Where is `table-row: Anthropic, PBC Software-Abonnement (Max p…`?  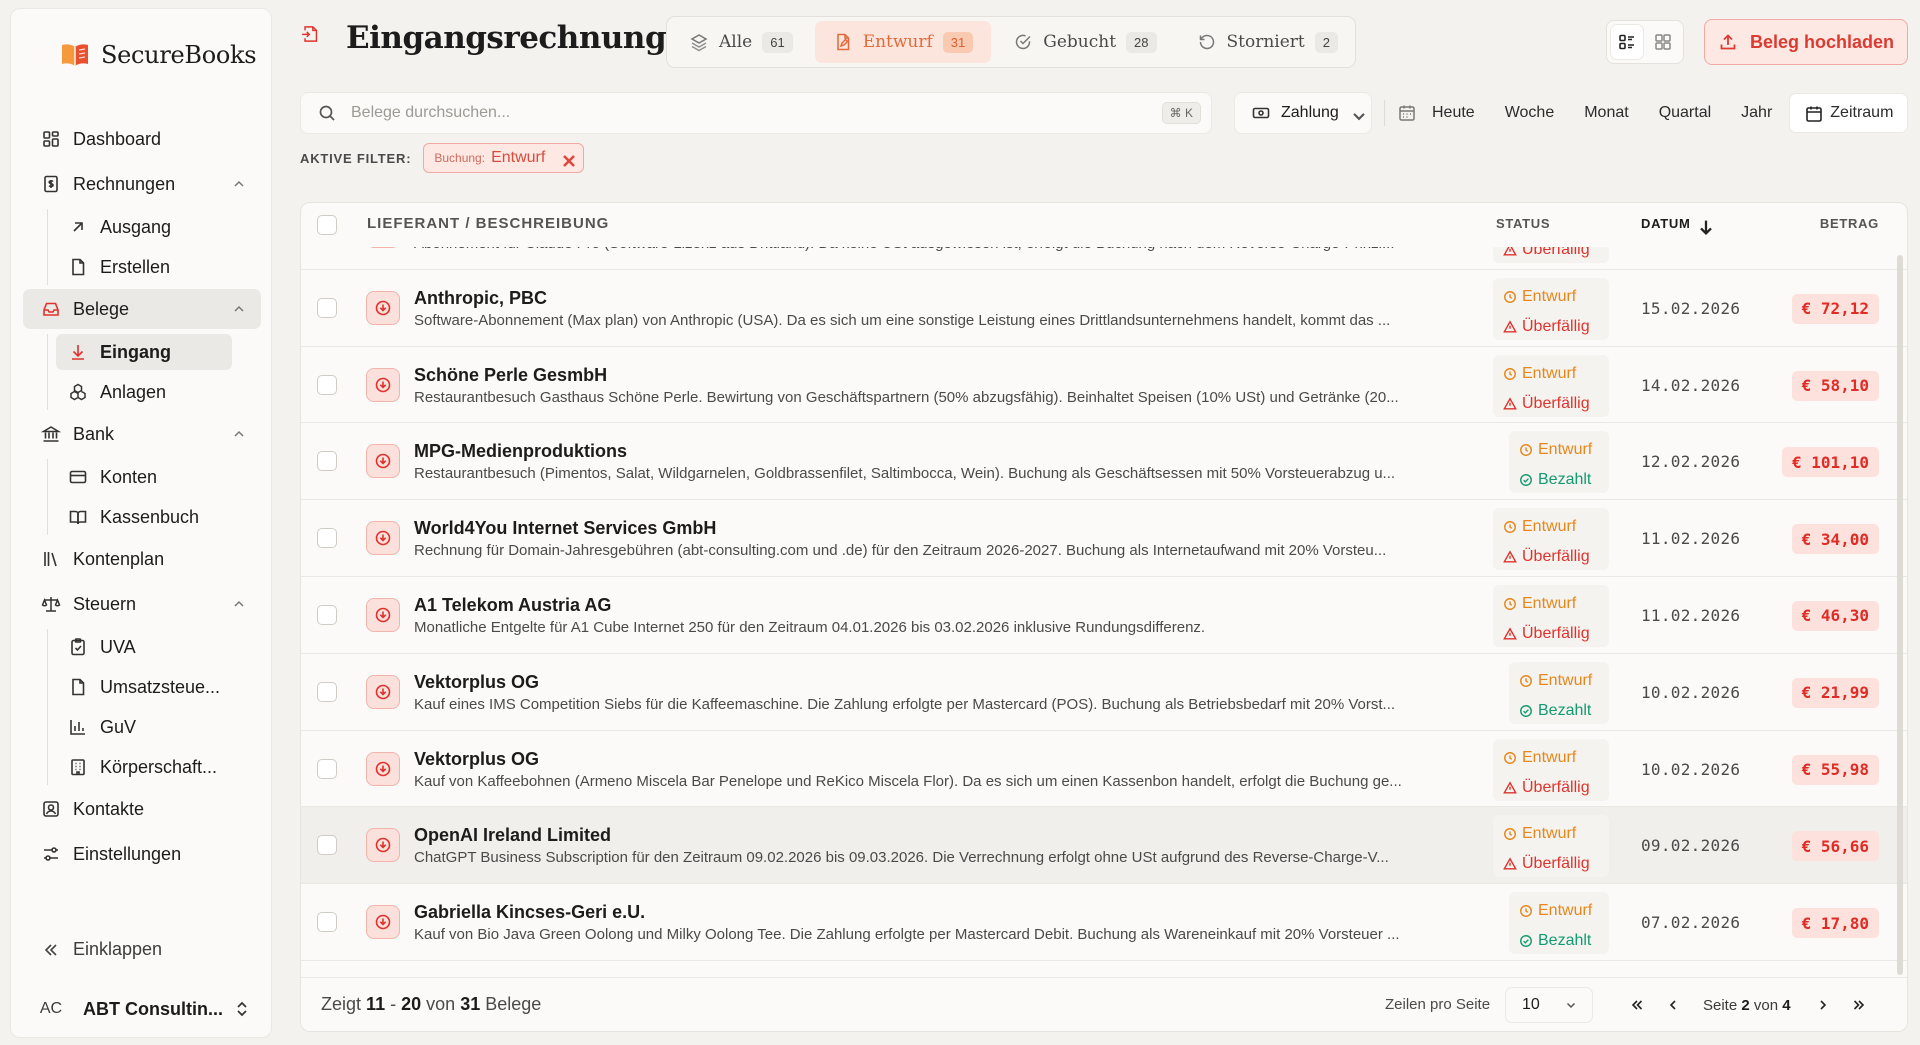
table-row: Anthropic, PBC Software-Abonnement (Max p… is located at coordinates (1104, 308).